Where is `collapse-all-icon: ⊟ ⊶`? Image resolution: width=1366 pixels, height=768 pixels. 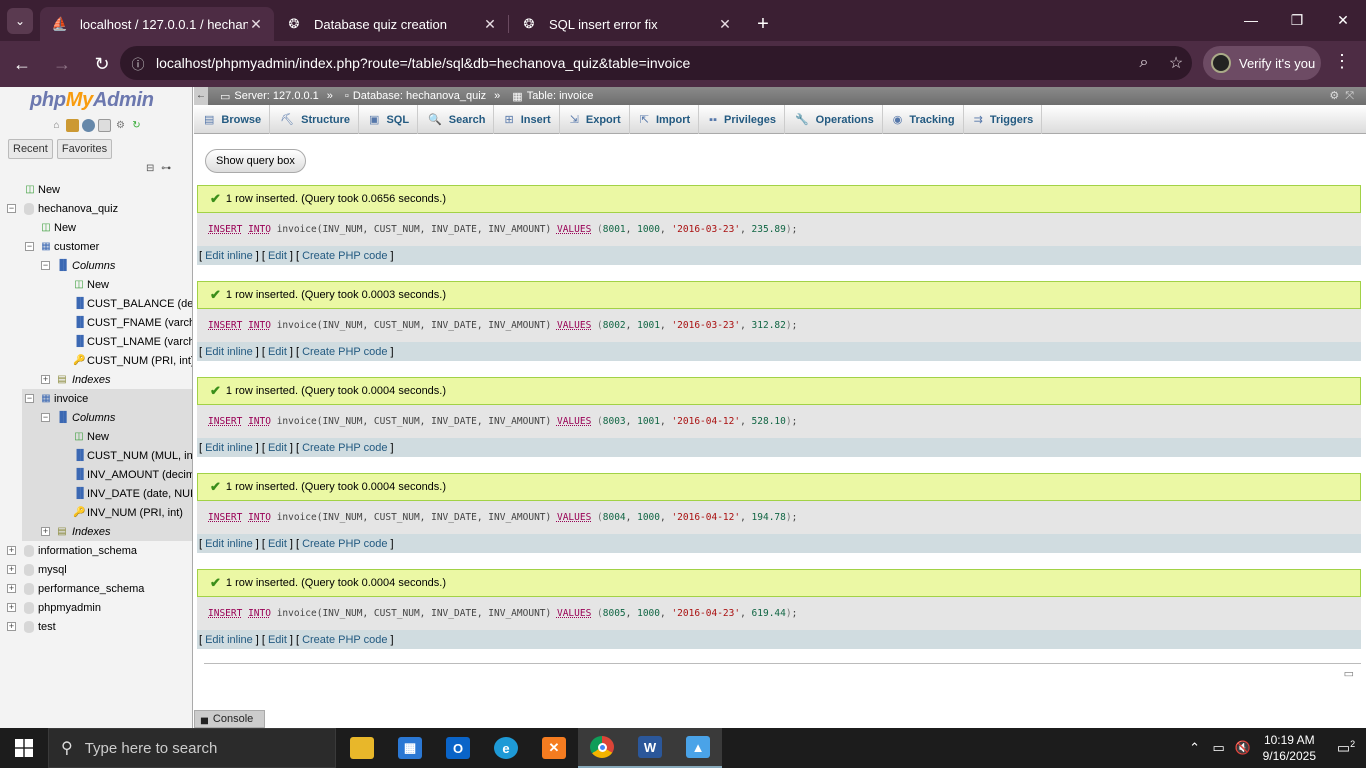
collapse-all-icon: ⊟ ⊶ is located at coordinates (159, 168).